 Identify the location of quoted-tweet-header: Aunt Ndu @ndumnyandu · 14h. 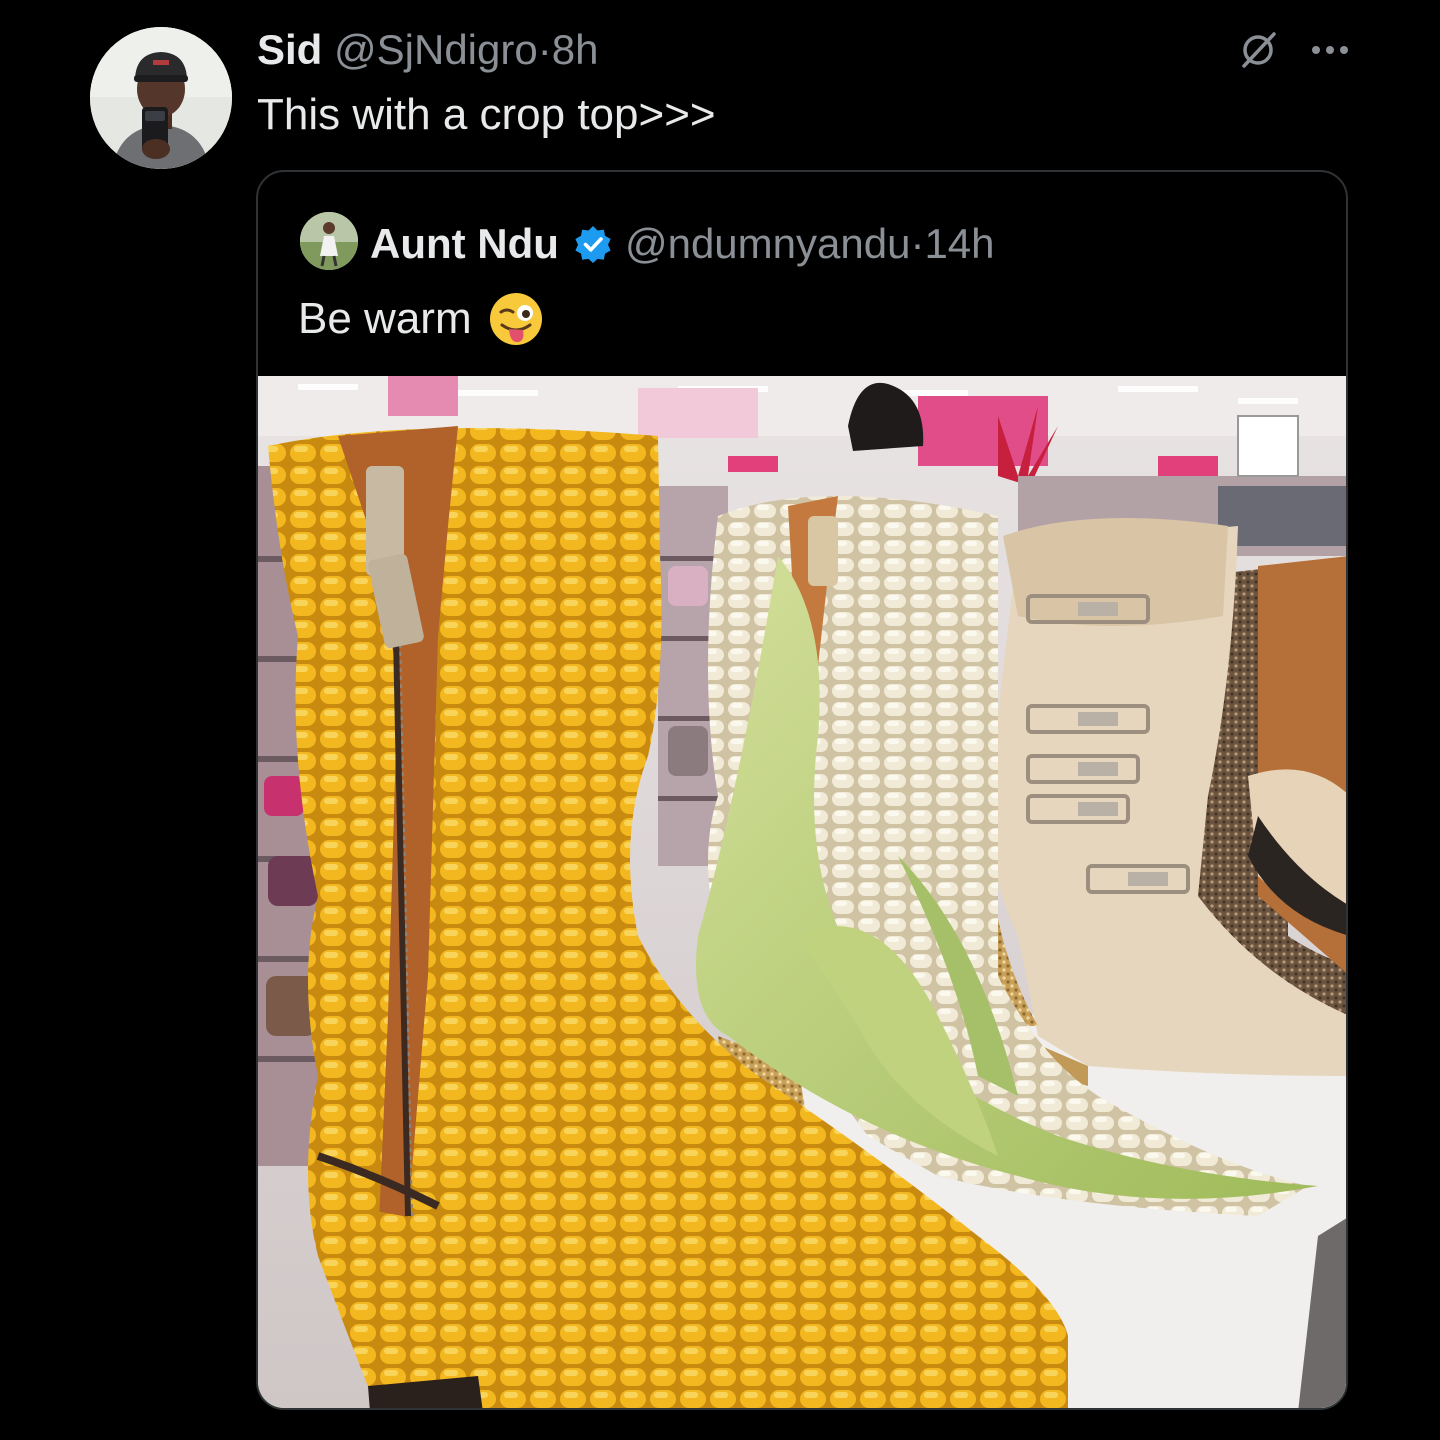
(682, 244).